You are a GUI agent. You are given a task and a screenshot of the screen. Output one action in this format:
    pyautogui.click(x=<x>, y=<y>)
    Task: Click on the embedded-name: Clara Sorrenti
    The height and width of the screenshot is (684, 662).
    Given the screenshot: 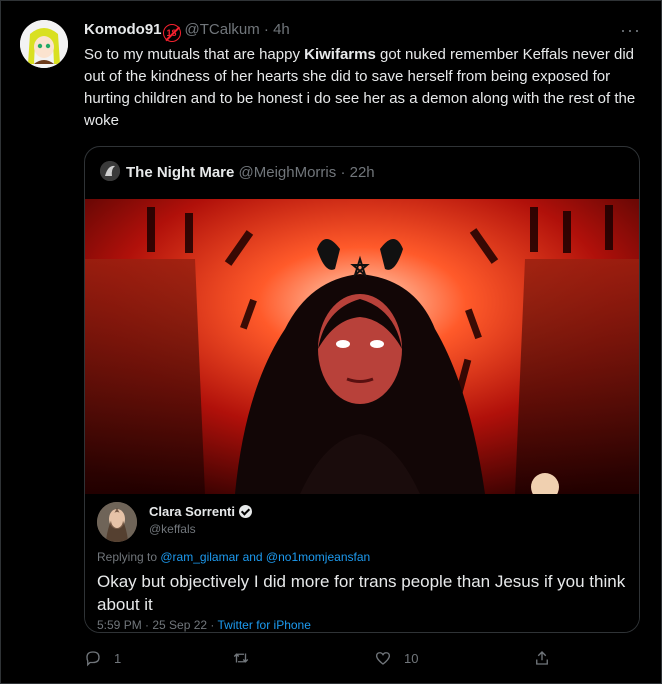 What is the action you would take?
    pyautogui.click(x=200, y=511)
    